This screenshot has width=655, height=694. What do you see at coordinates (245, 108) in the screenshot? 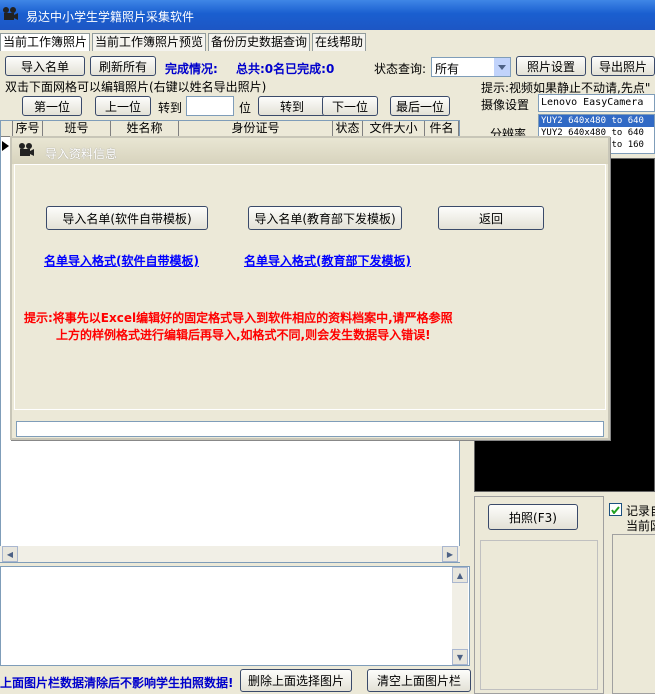
I see `position-label: 位` at bounding box center [245, 108].